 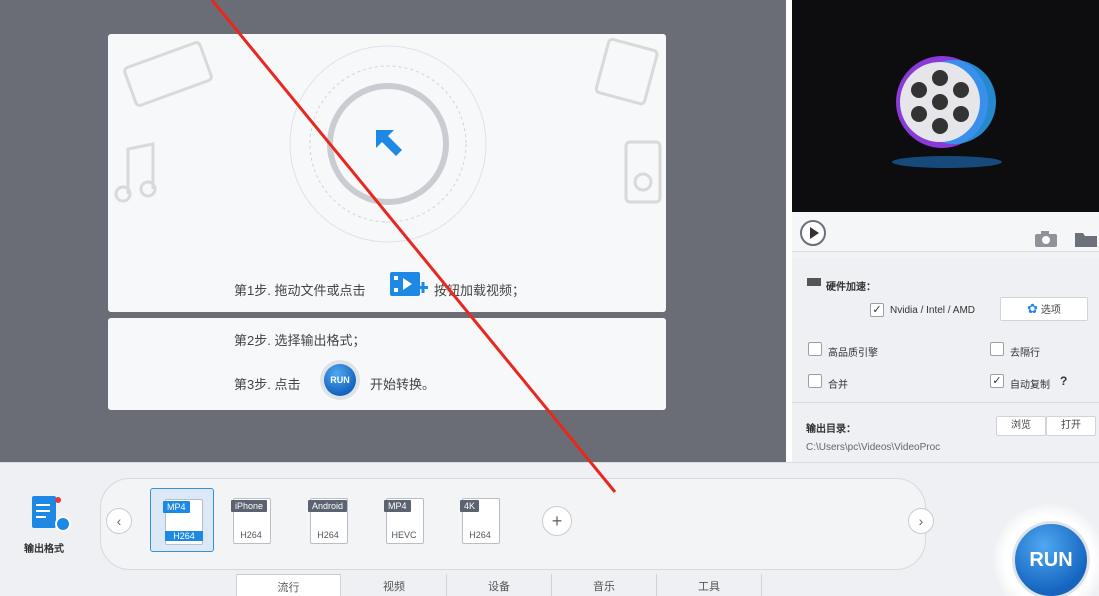 What do you see at coordinates (251, 520) in the screenshot?
I see `format-iphone-h264: iPhone H264` at bounding box center [251, 520].